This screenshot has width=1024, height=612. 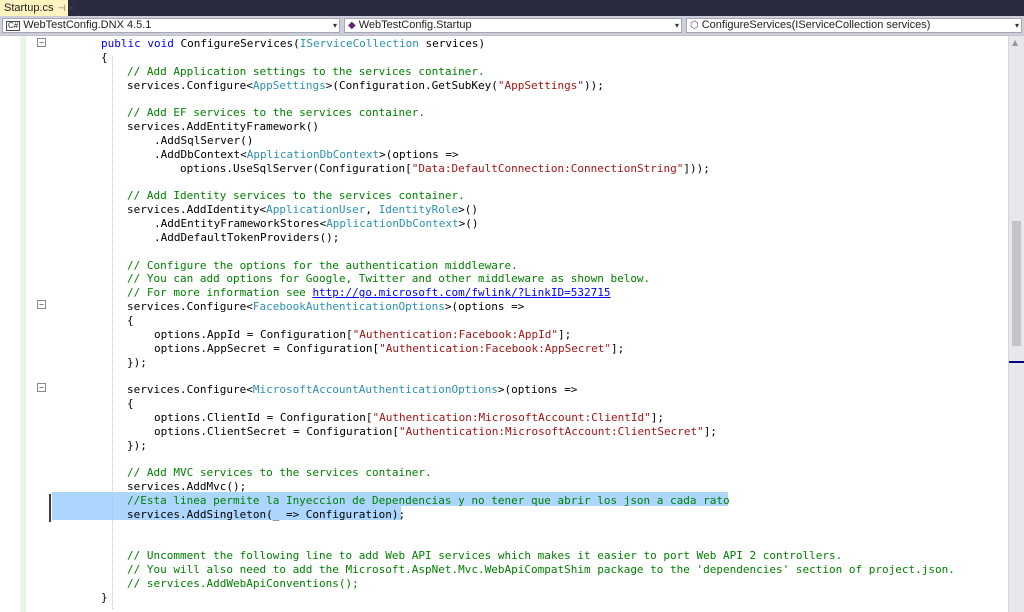 I want to click on class-dropdown-value: WebTestConfig.Startup, so click(x=415, y=25).